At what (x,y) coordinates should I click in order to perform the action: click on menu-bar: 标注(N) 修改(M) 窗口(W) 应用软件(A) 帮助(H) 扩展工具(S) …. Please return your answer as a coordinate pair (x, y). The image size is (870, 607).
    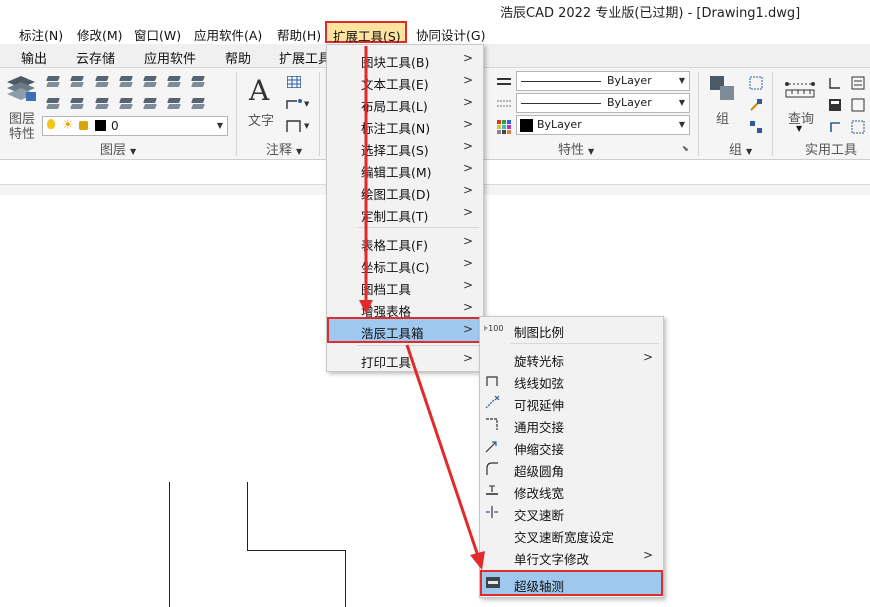
    Looking at the image, I should click on (435, 32).